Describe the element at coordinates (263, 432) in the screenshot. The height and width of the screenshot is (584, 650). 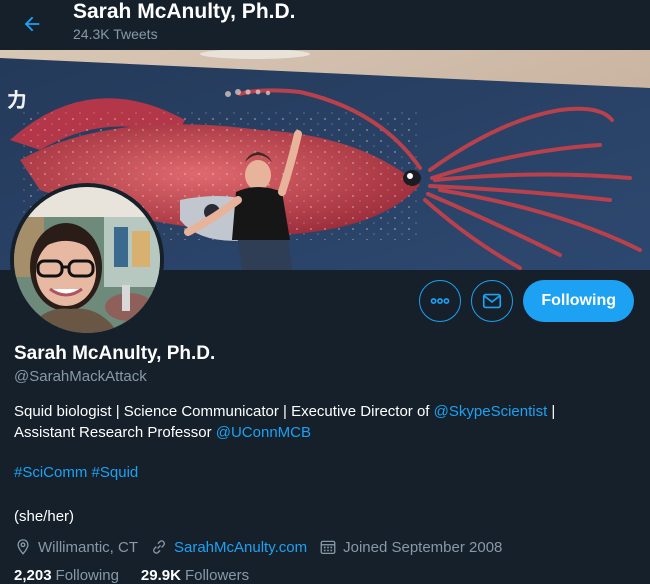
I see `bio-mention-uconnmcb: @UConnMCB` at that location.